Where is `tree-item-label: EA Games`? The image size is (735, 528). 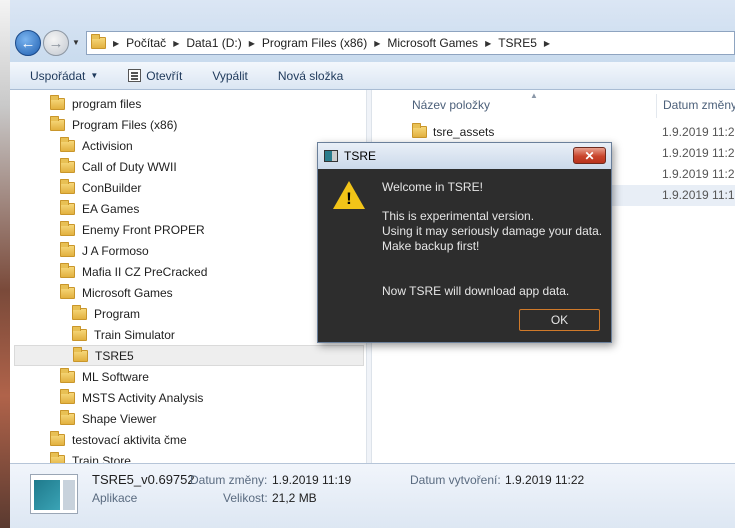
tree-item-label: EA Games is located at coordinates (111, 208).